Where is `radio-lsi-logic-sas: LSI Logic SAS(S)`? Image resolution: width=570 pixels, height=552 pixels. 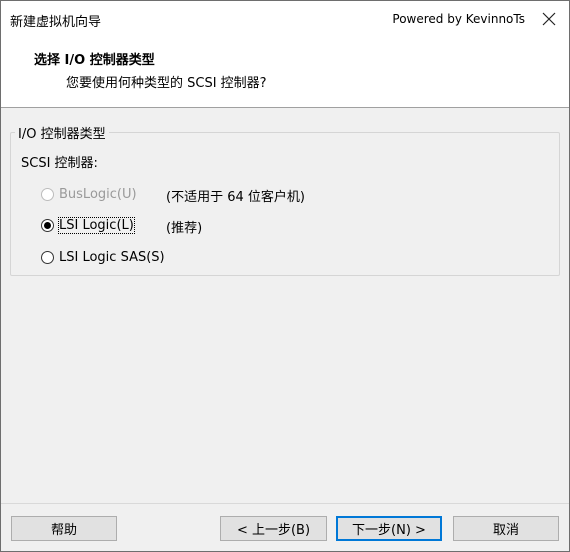
radio-lsi-logic-sas: LSI Logic SAS(S) is located at coordinates (103, 257).